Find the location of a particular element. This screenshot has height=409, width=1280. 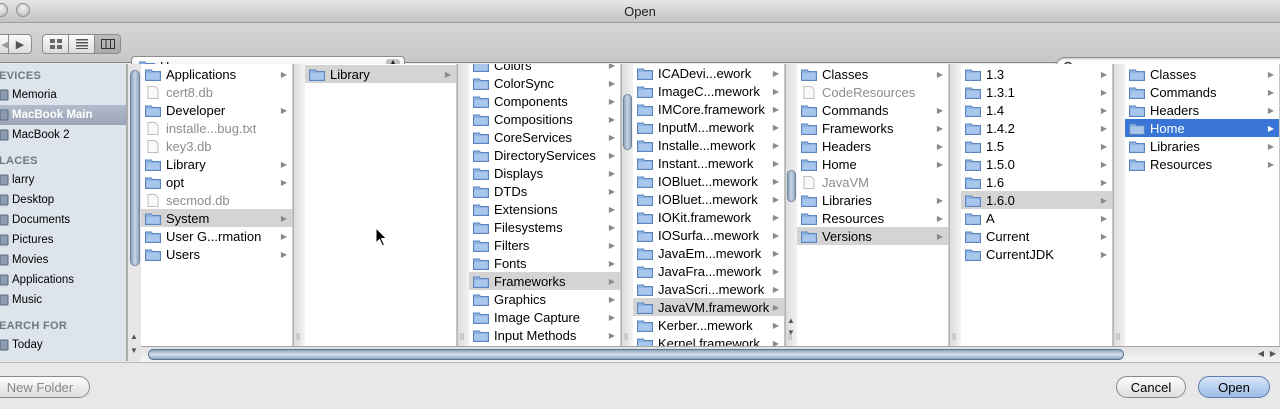

folder-row: Applications ▶ is located at coordinates (216, 74).